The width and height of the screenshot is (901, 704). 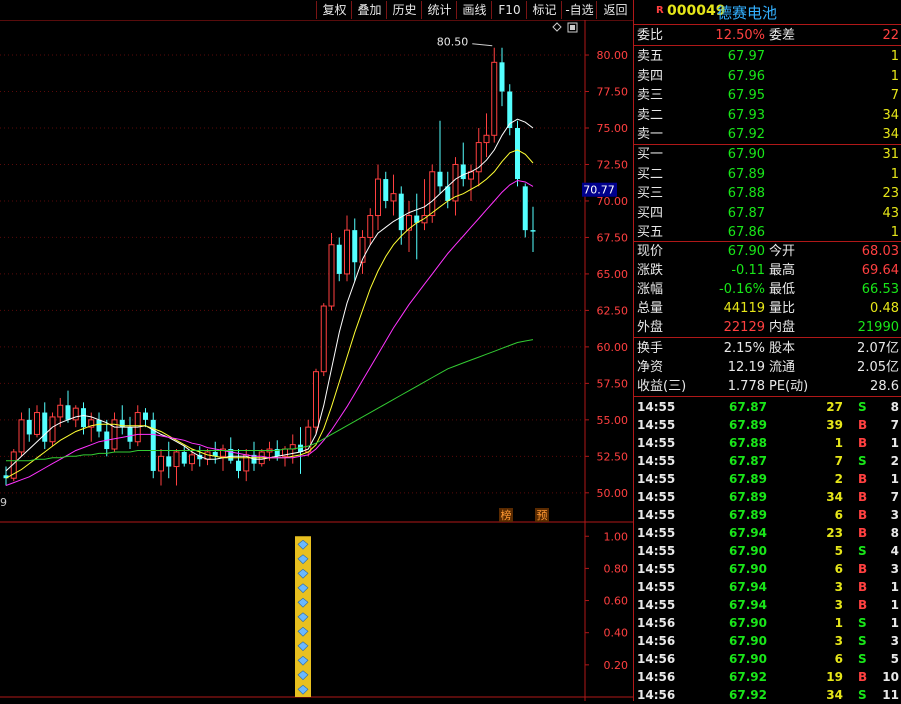 What do you see at coordinates (740, 35) in the screenshot?
I see `weibi-value: 12.50%` at bounding box center [740, 35].